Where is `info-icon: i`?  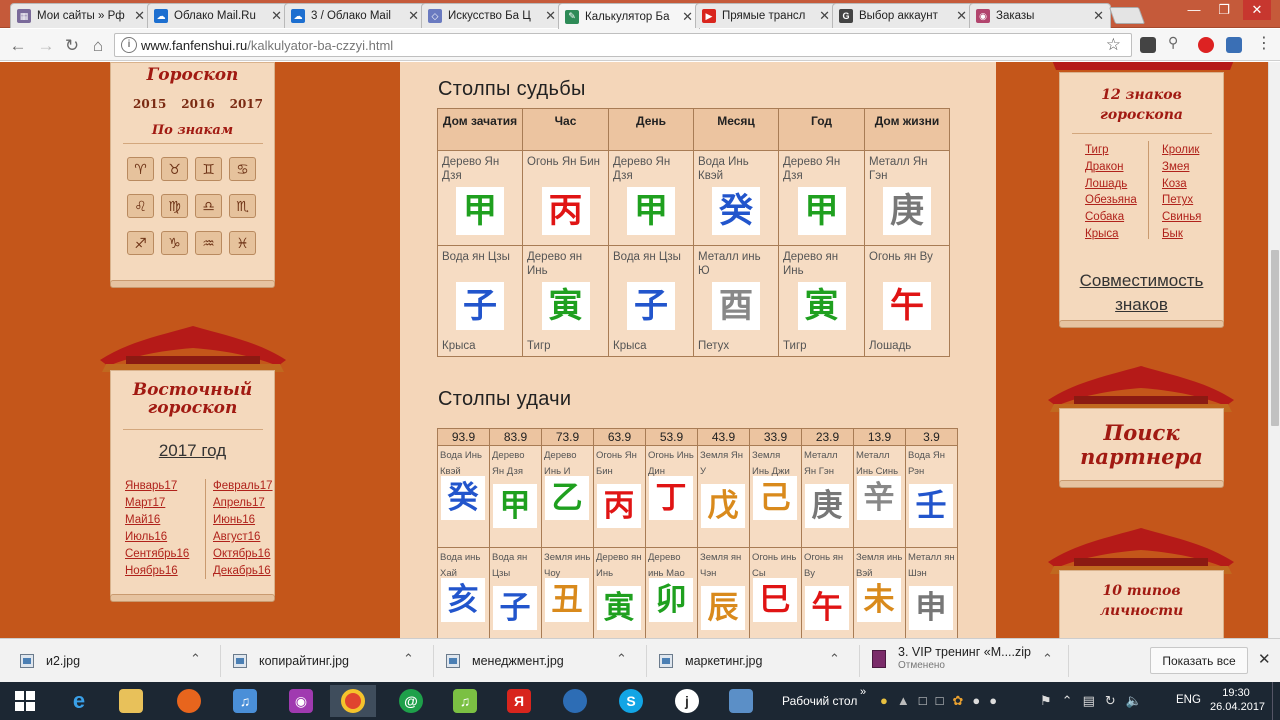 info-icon: i is located at coordinates (129, 45).